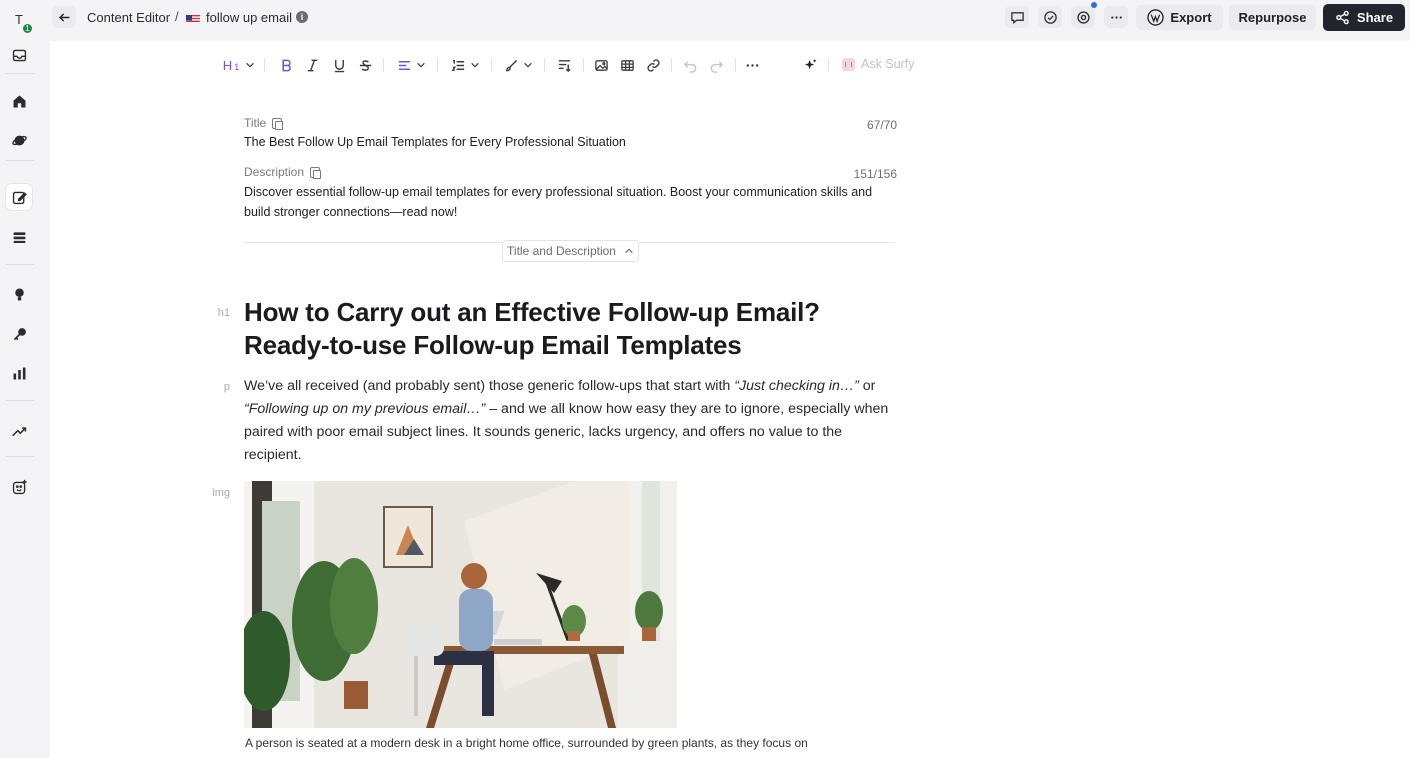 The height and width of the screenshot is (758, 1410). I want to click on settings-icon, so click(1083, 17).